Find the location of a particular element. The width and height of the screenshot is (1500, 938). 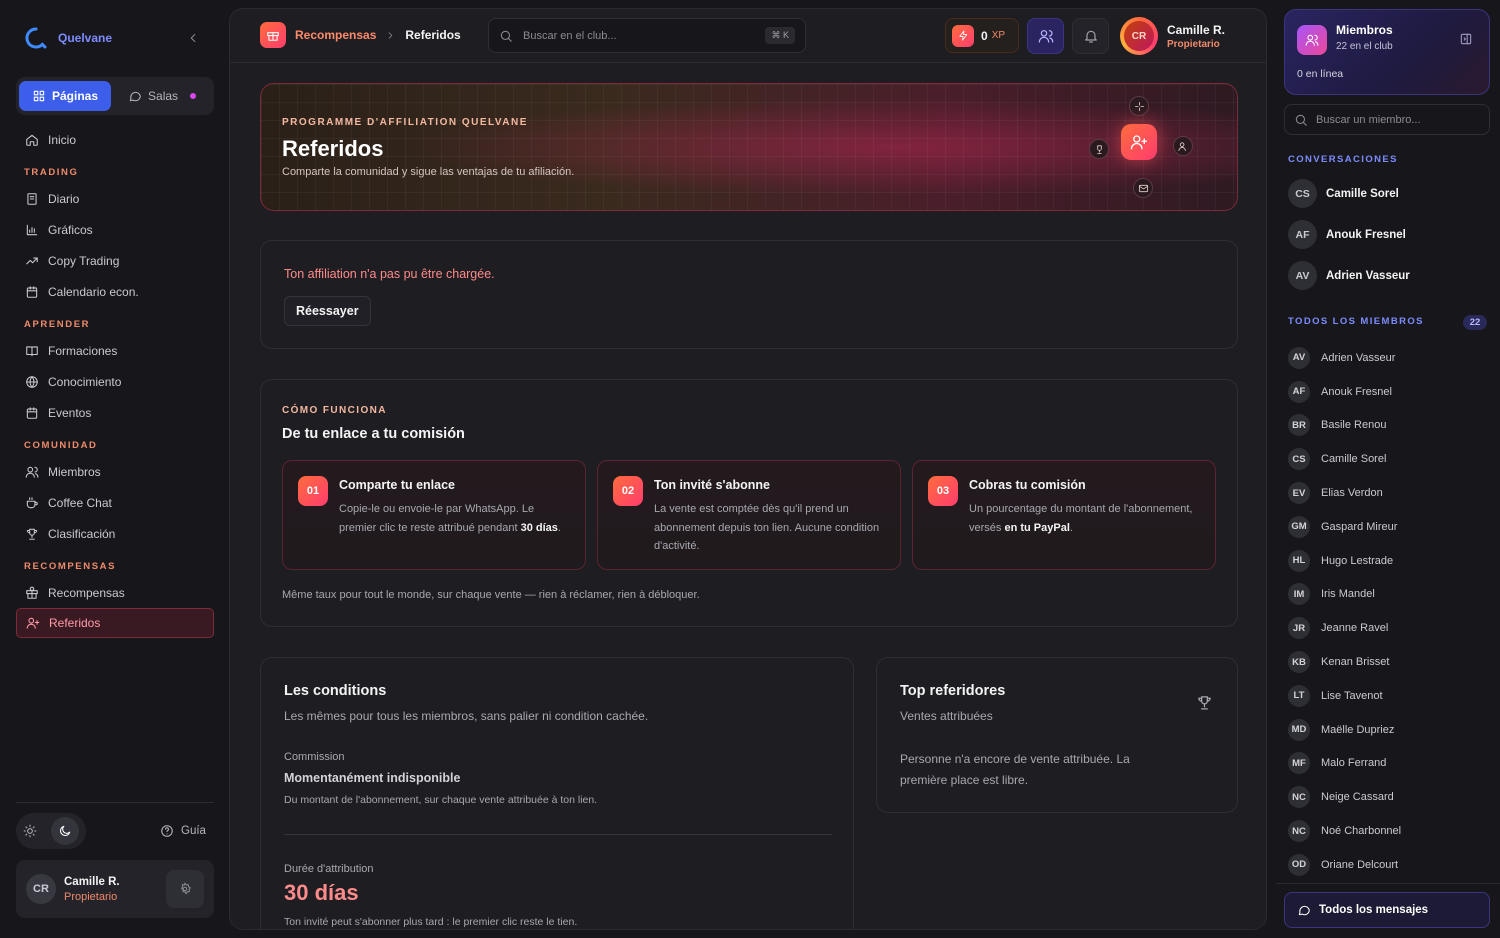

bolt-icon is located at coordinates (963, 35).